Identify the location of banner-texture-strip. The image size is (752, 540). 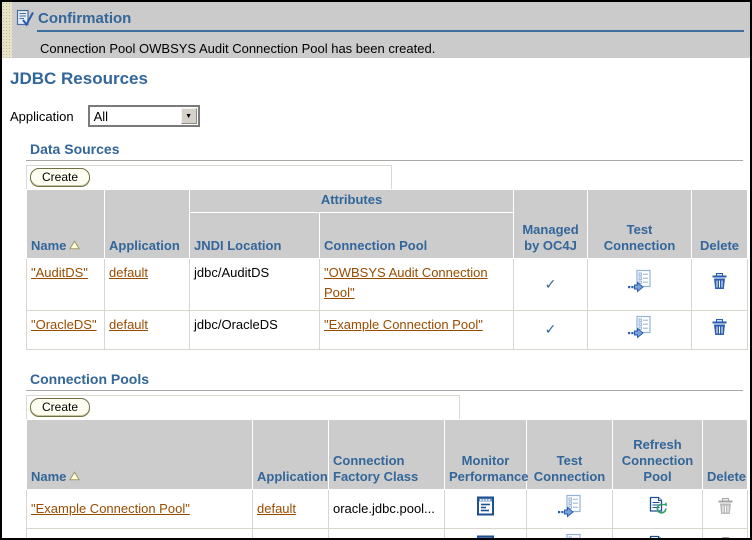
(7, 30).